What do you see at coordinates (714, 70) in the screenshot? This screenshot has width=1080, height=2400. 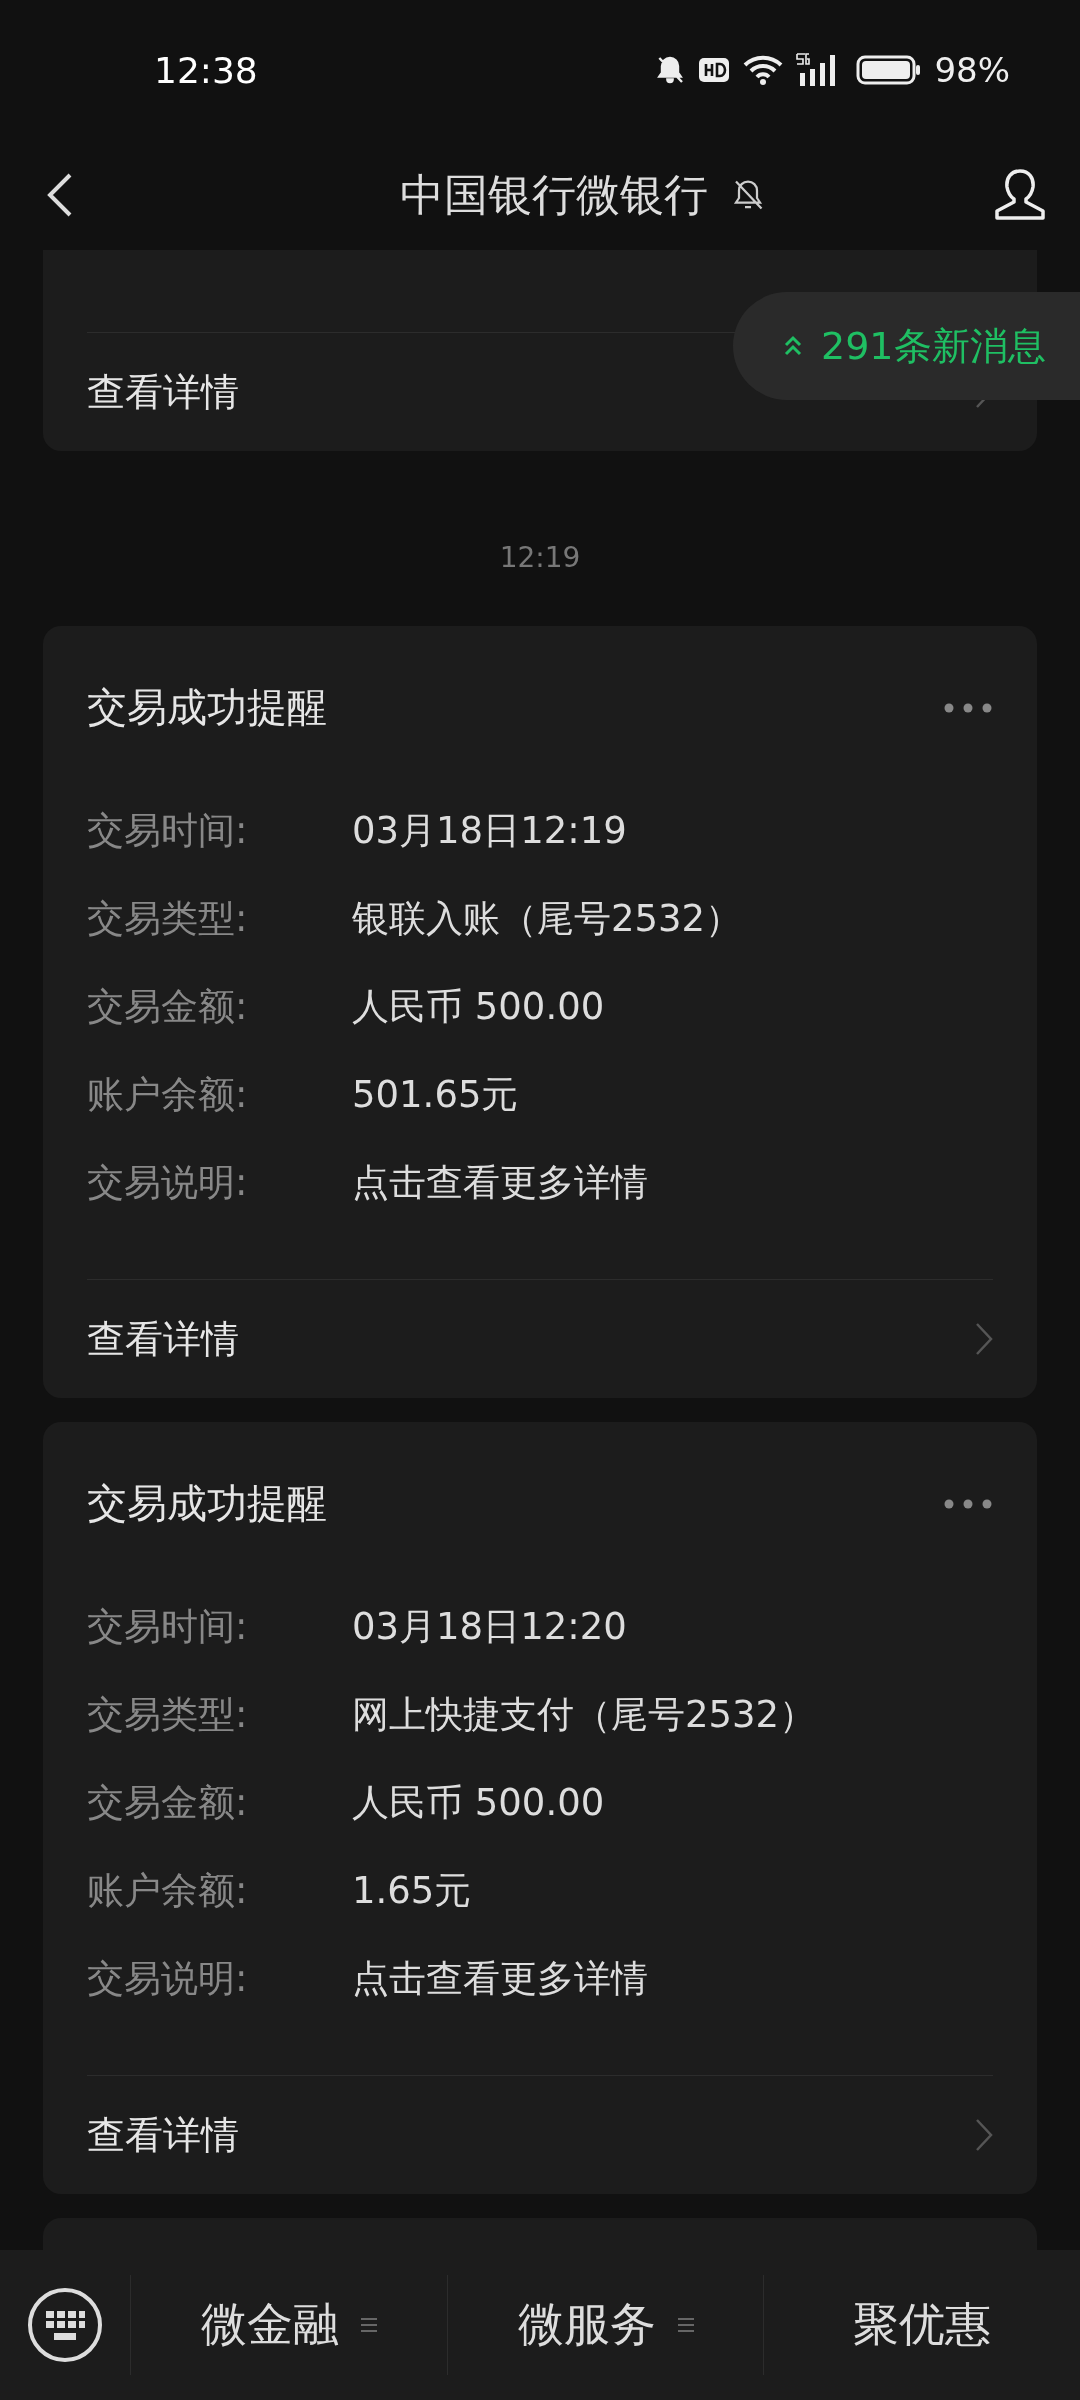 I see `hd-icon` at bounding box center [714, 70].